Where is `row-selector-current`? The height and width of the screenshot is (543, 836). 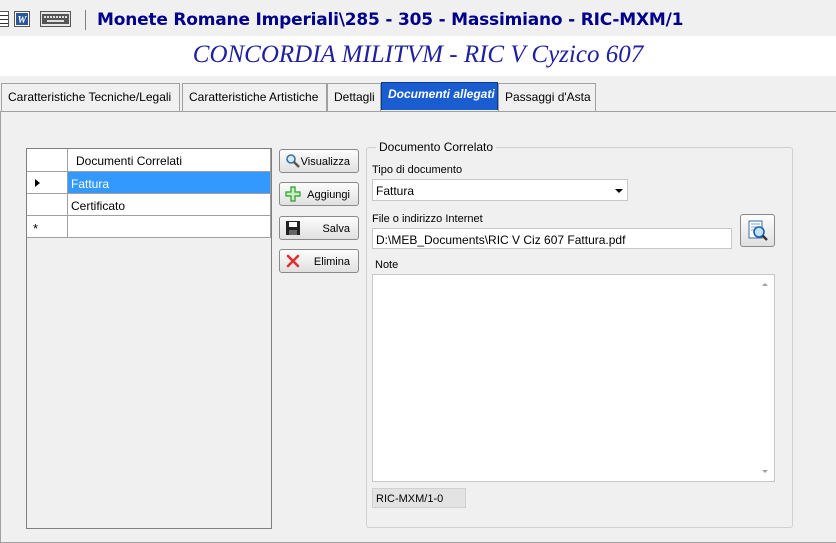
row-selector-current is located at coordinates (47, 183).